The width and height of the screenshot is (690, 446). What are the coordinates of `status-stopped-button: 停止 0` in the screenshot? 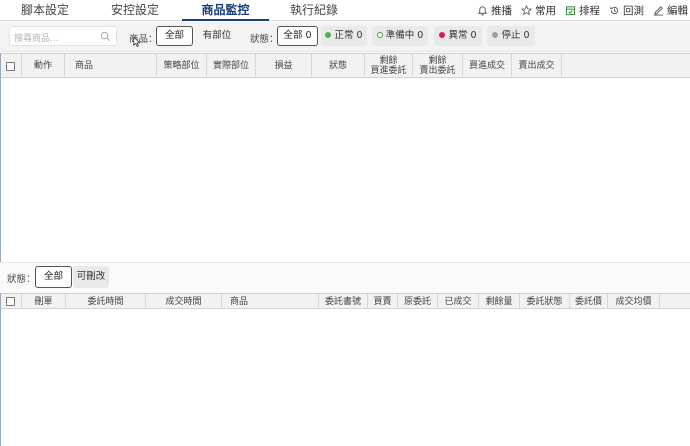 It's located at (511, 36).